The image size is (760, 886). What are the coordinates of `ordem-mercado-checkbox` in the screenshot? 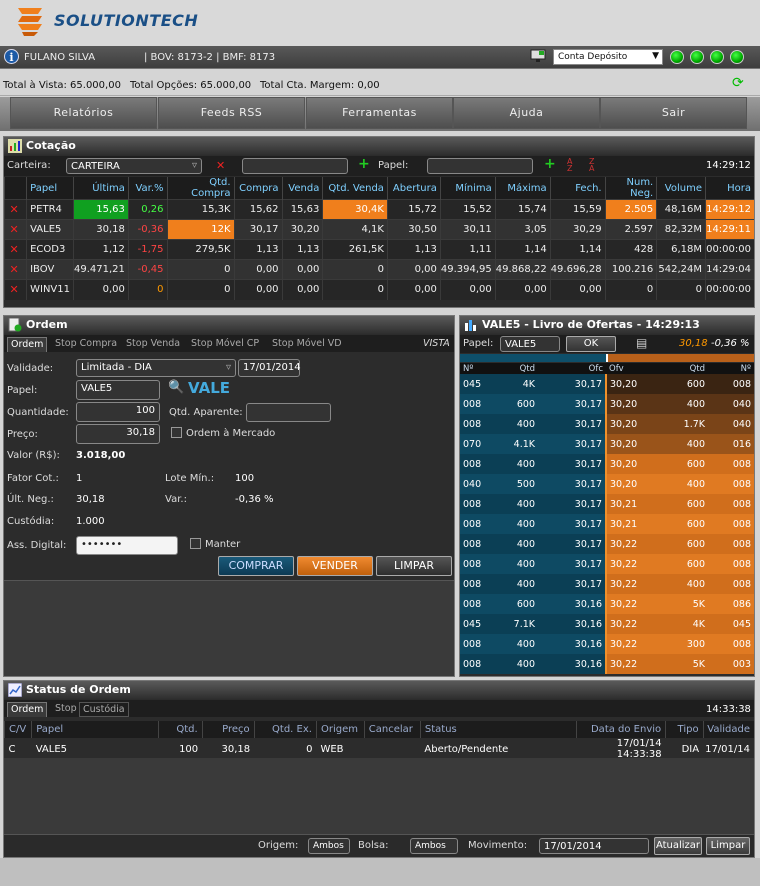 It's located at (176, 432).